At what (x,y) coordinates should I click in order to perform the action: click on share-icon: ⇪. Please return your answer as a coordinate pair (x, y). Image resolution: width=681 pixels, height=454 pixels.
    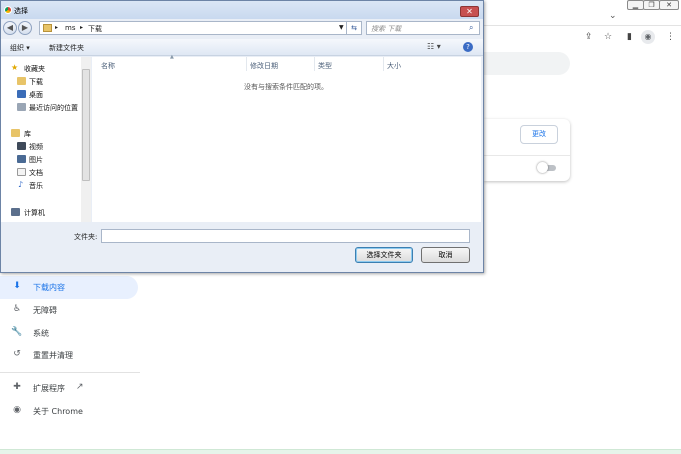
    Looking at the image, I should click on (589, 37).